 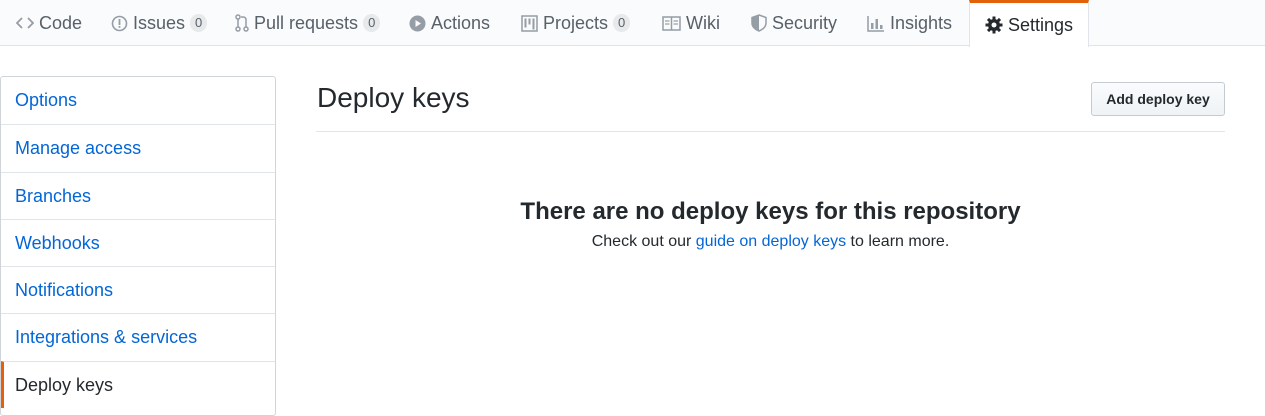 I want to click on blankslate-text-after: to learn more., so click(x=898, y=241).